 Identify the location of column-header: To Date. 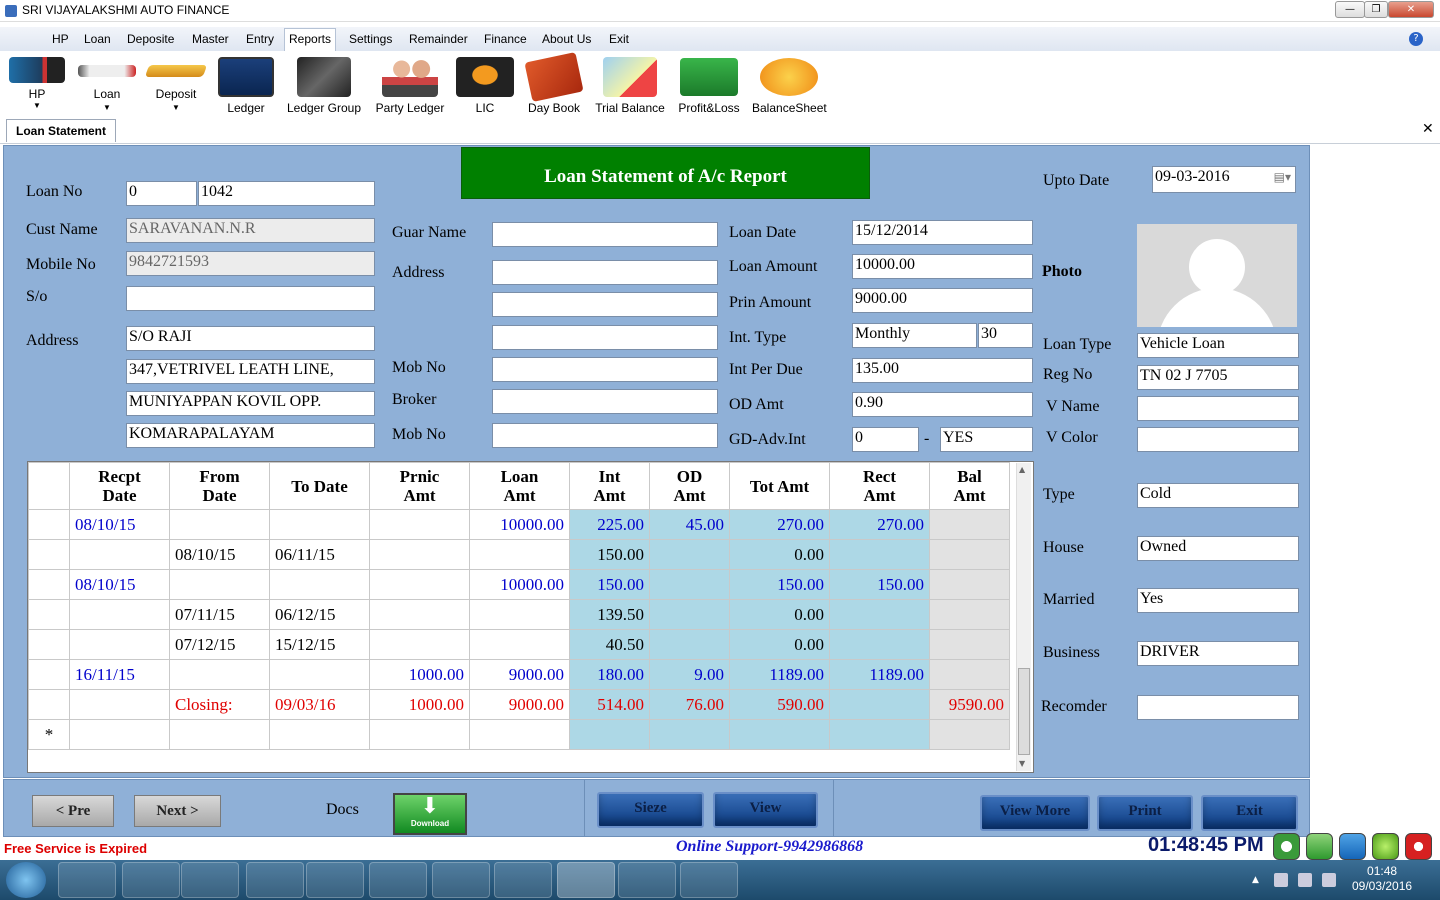
(319, 486).